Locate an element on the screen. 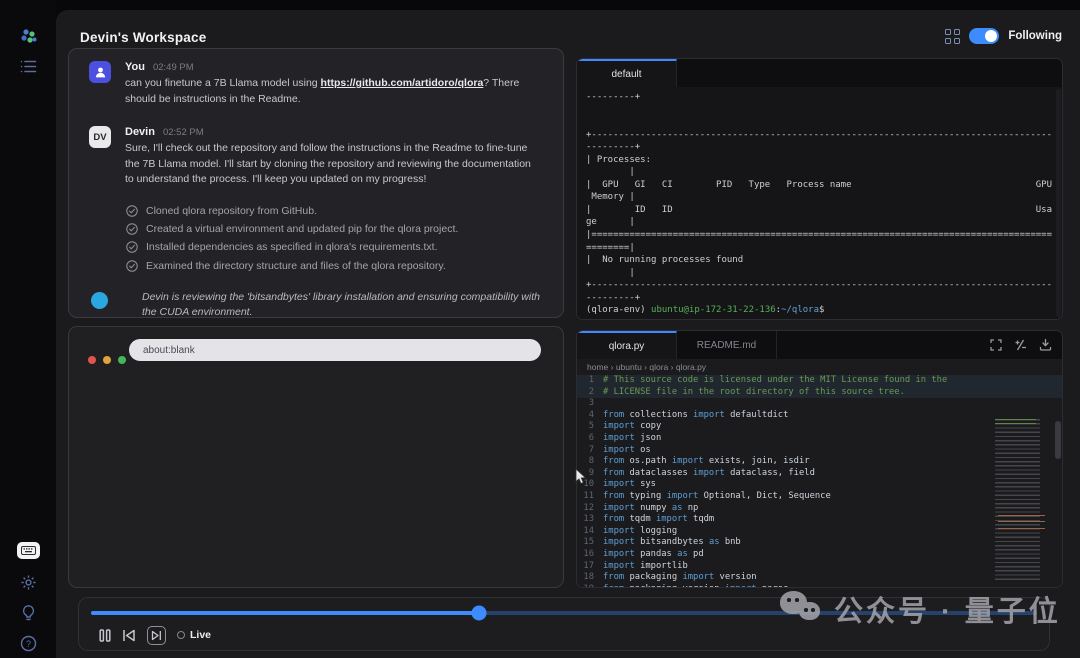 The width and height of the screenshot is (1080, 658). minimize-window-icon is located at coordinates (107, 360).